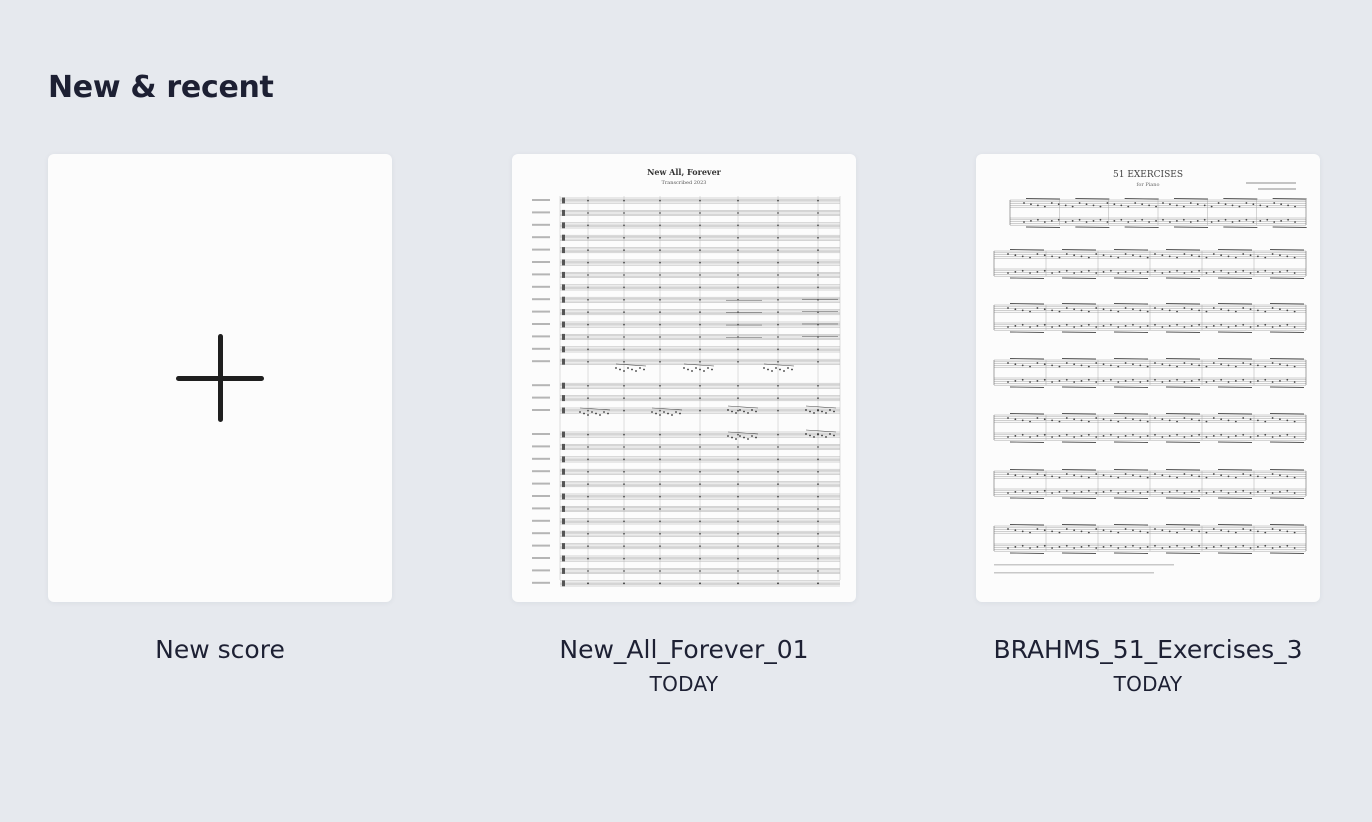 The width and height of the screenshot is (1372, 822). I want to click on score-thumbnail: 51 EXERCISES for Piano, so click(1148, 378).